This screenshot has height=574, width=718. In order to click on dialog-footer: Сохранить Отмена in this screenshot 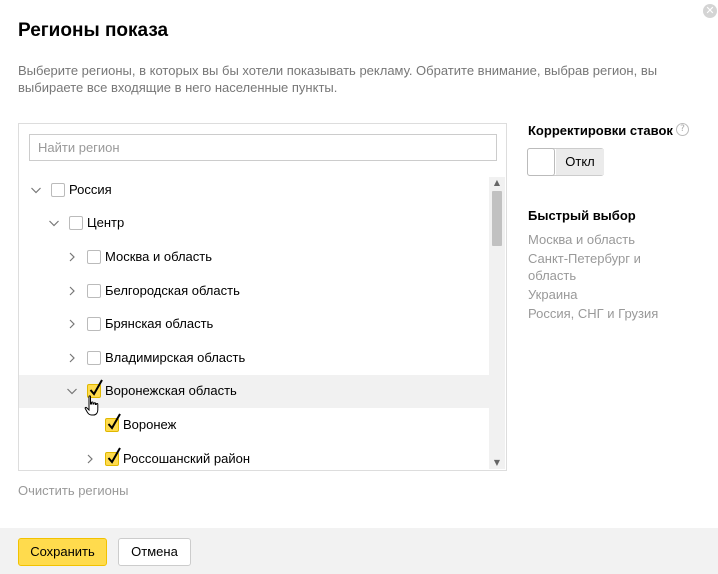, I will do `click(359, 551)`.